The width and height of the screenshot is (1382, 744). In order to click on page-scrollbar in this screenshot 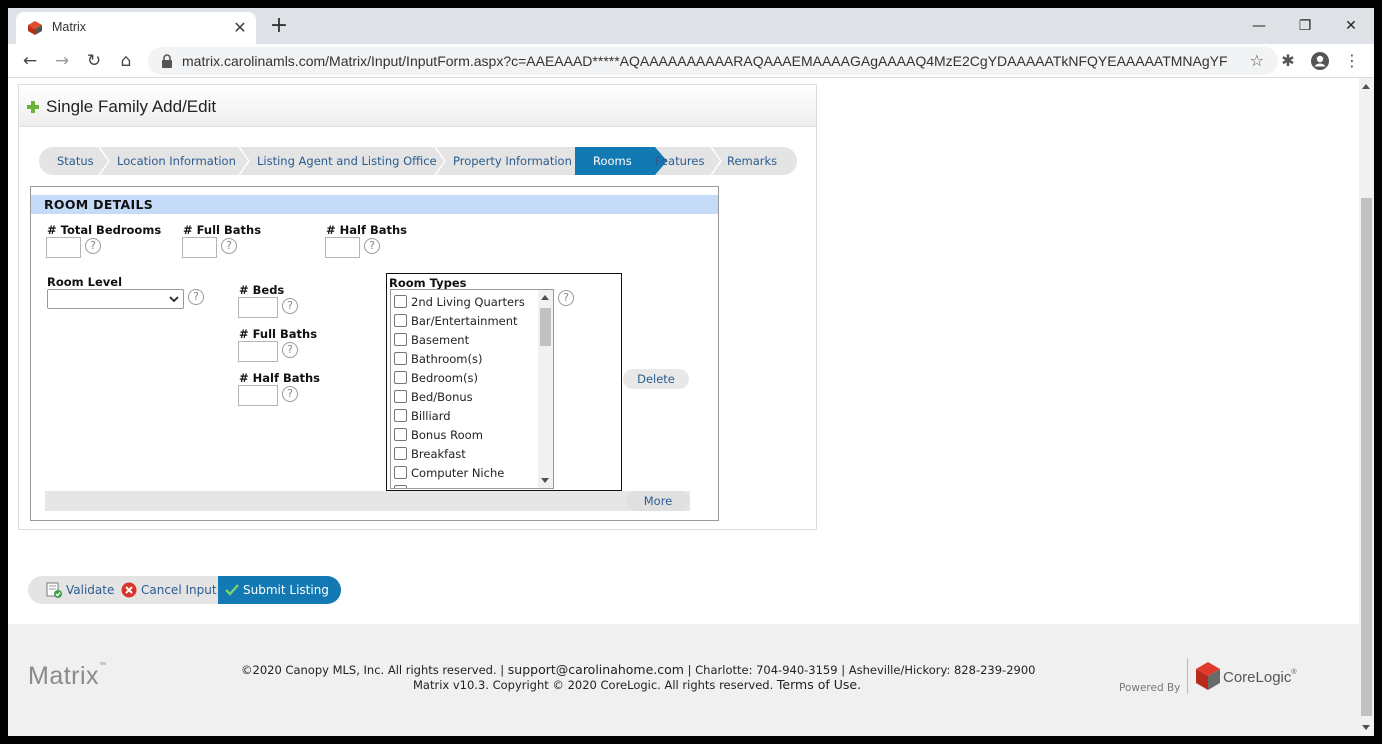, I will do `click(1366, 407)`.